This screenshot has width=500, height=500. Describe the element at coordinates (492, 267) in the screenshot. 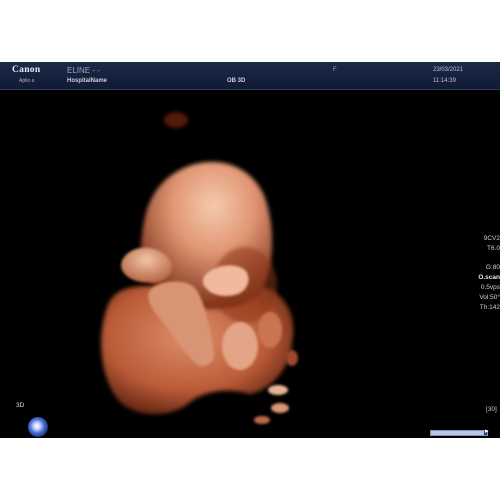

I see `param-gain: G:80` at that location.